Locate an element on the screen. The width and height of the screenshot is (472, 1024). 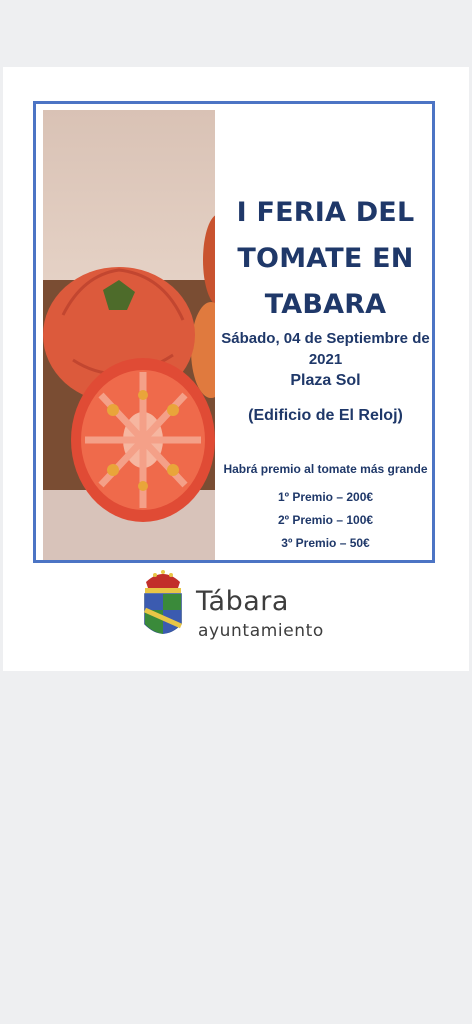
prize-intro: Habrá premio al tomate más grande is located at coordinates (325, 469).